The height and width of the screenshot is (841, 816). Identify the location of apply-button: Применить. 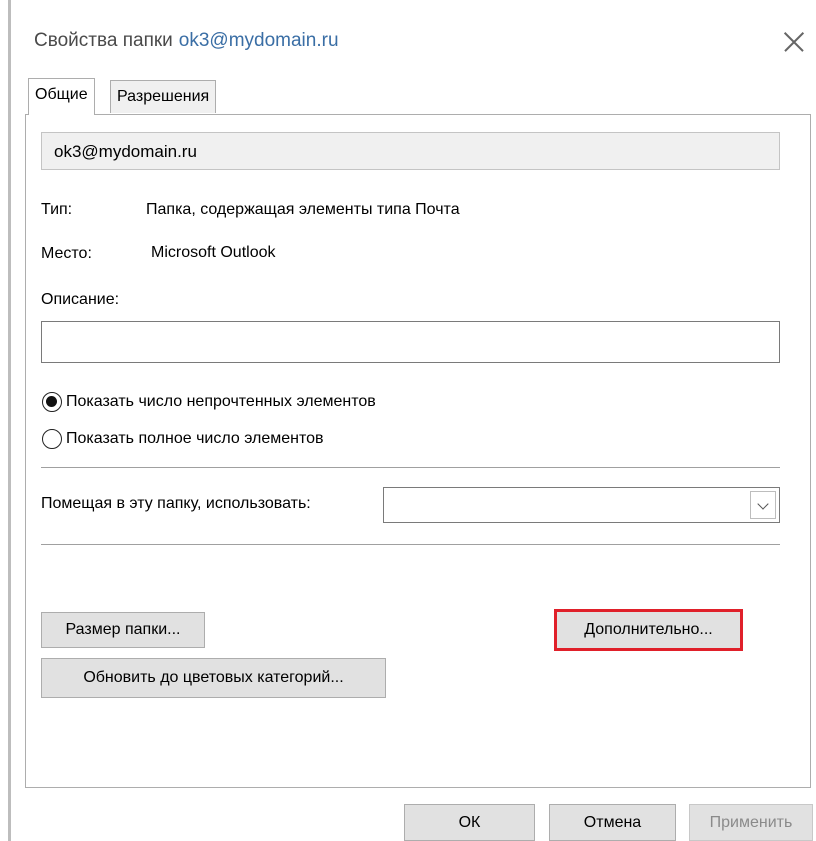
(751, 822).